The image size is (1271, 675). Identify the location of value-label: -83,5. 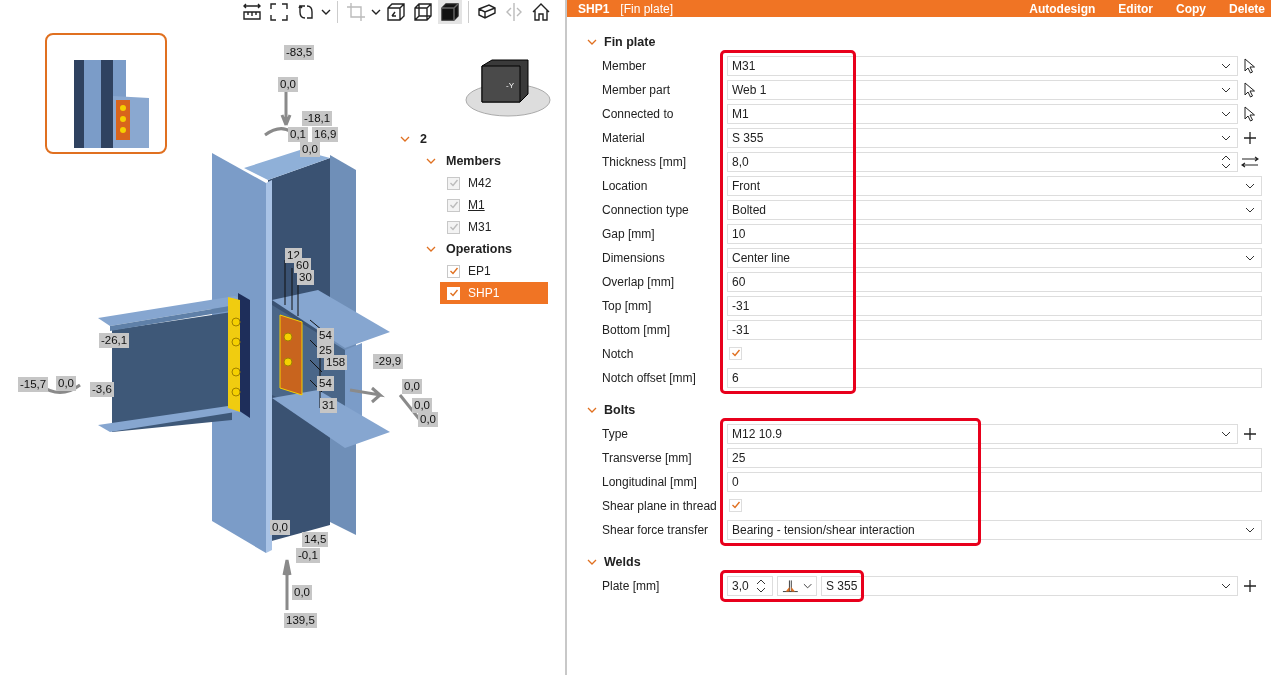
(299, 52).